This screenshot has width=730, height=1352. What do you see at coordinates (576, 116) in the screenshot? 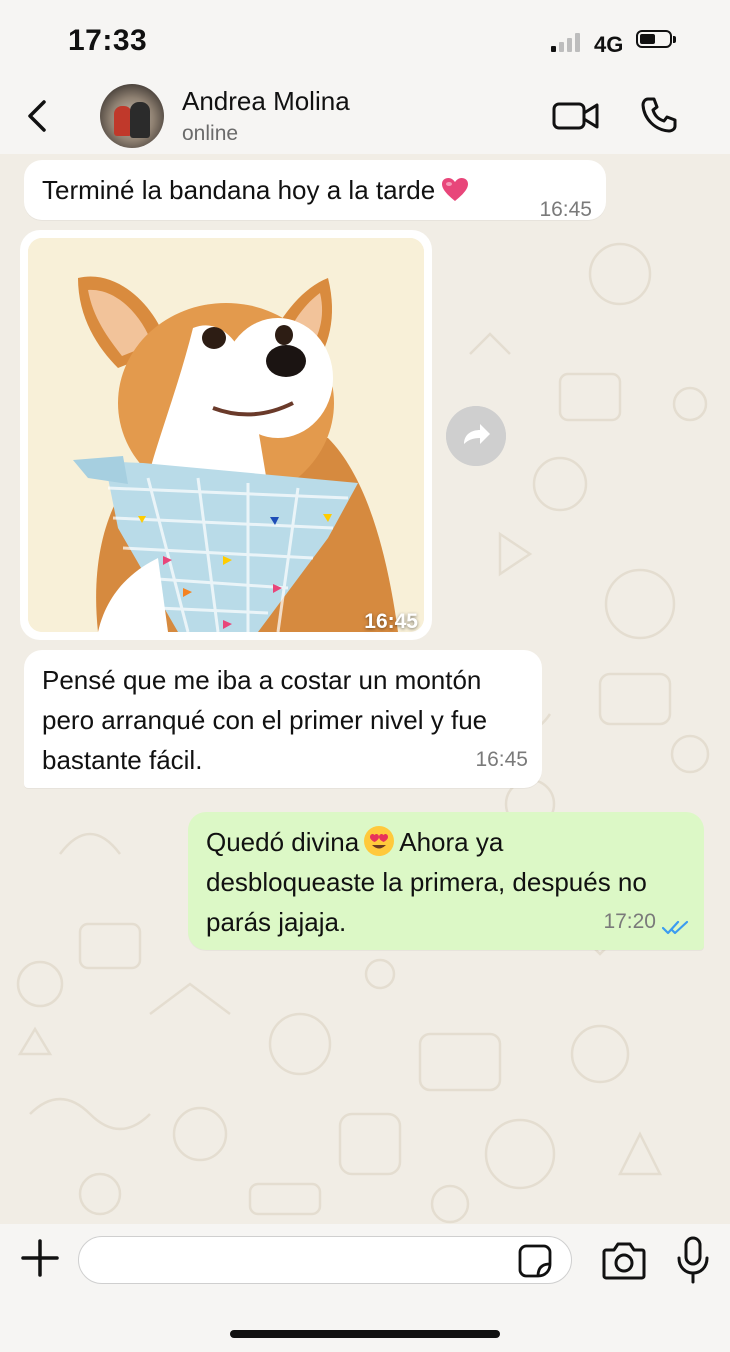
I see `video-call-icon` at bounding box center [576, 116].